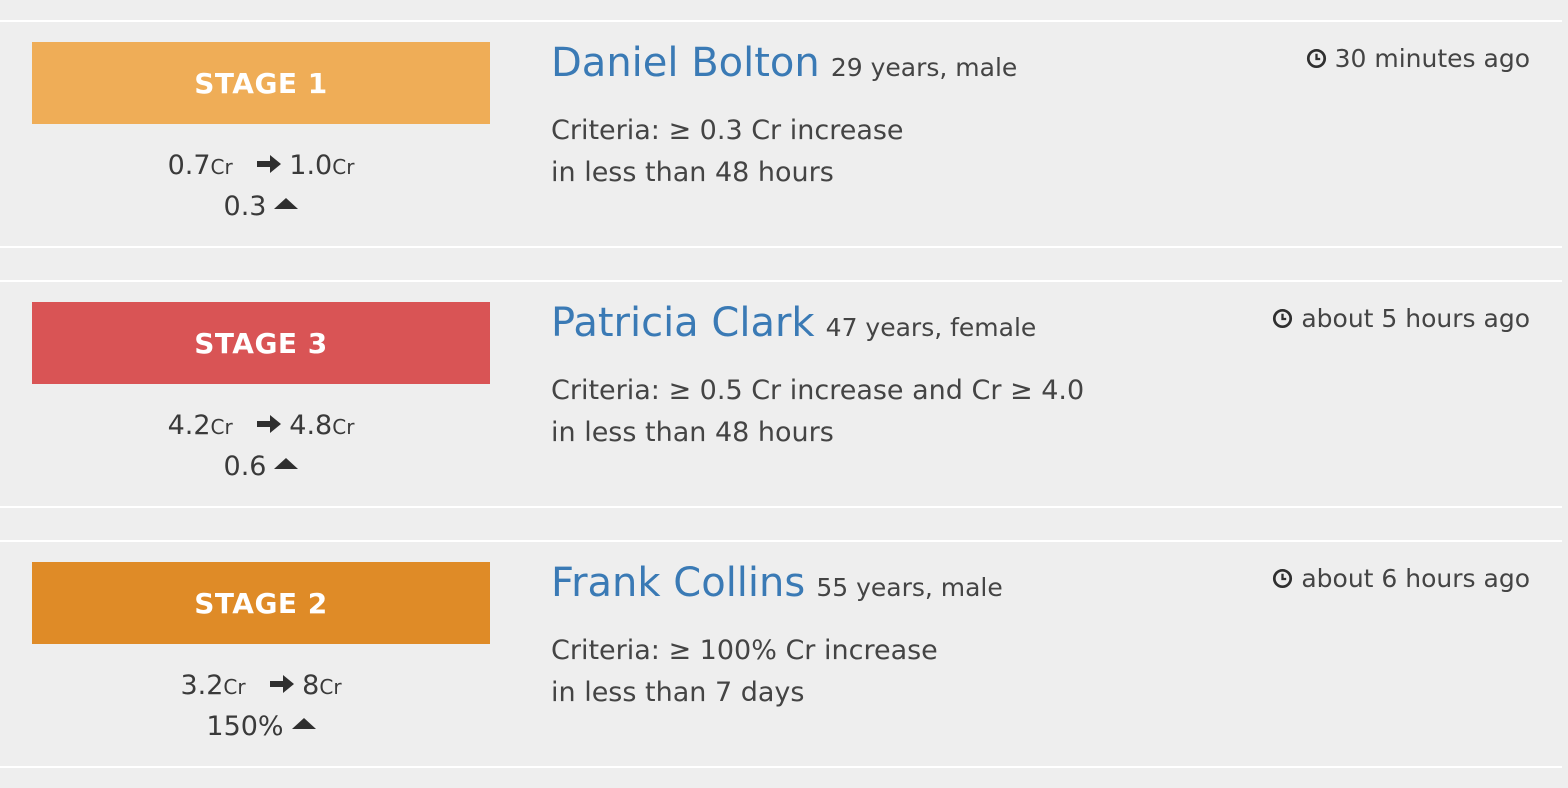 The image size is (1568, 788). What do you see at coordinates (744, 650) in the screenshot?
I see `criteria-line: Criteria: ≥ 100% Cr increase` at bounding box center [744, 650].